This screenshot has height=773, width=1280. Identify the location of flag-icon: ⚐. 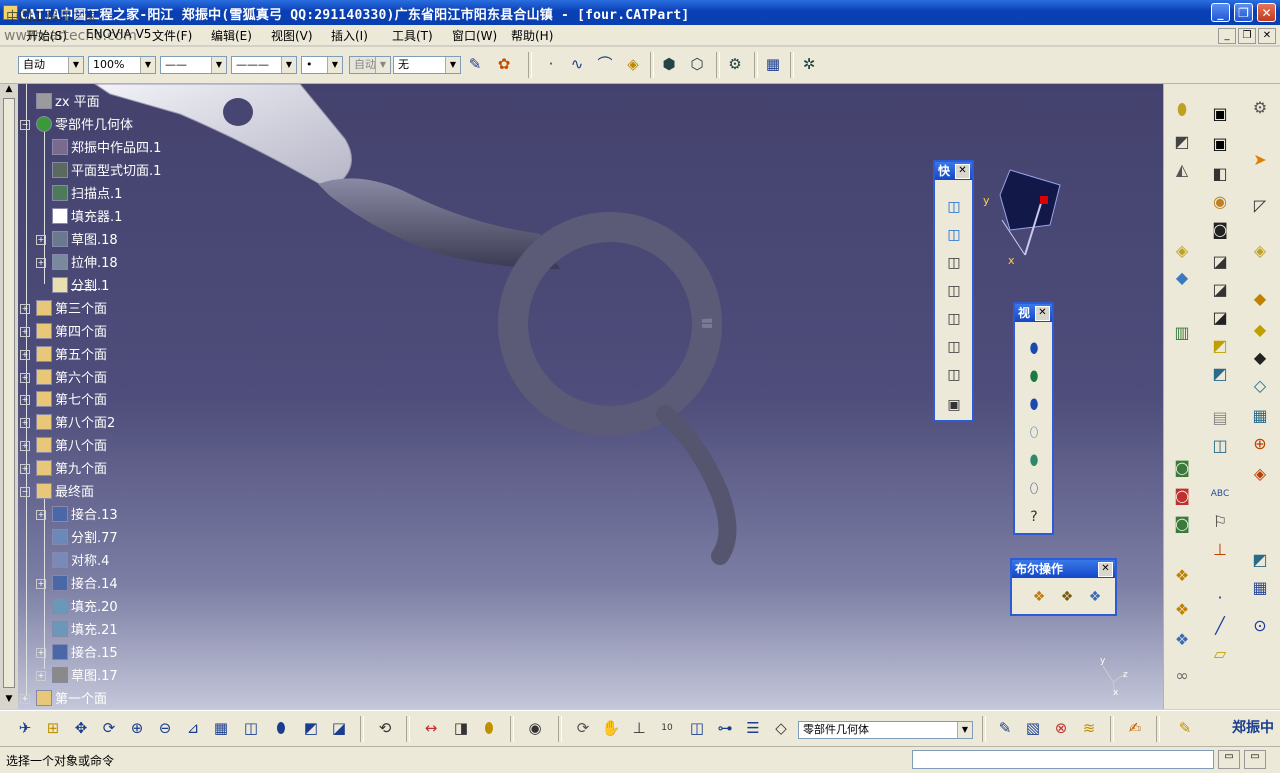
(1220, 522).